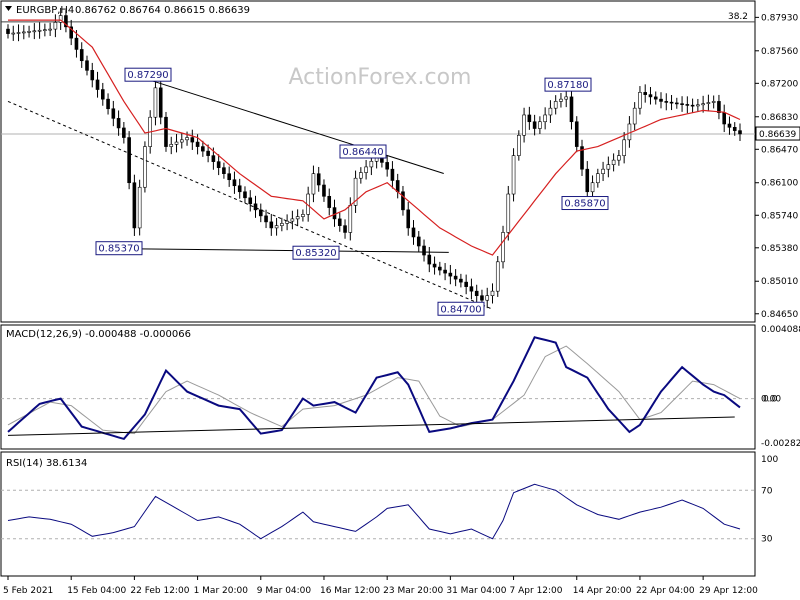 The height and width of the screenshot is (600, 800). What do you see at coordinates (413, 591) in the screenshot?
I see `time-tick-label: 23 Mar 20:00` at bounding box center [413, 591].